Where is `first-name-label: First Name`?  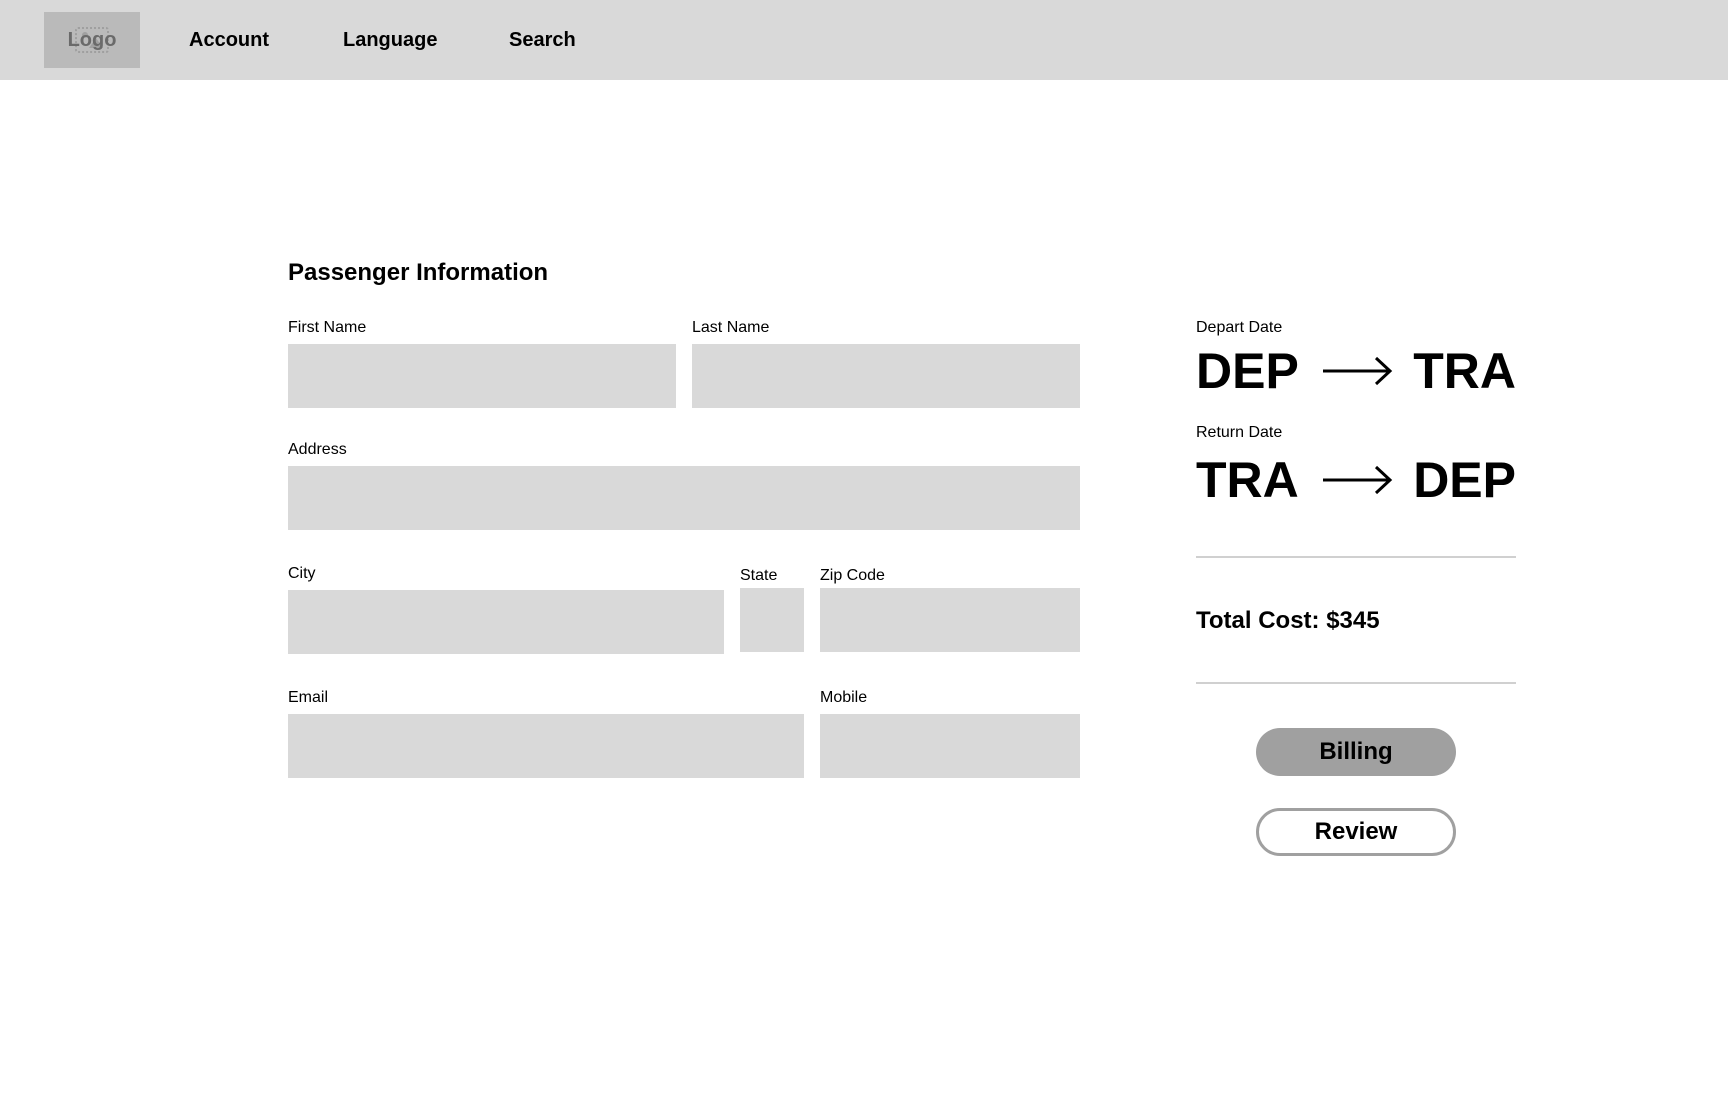
first-name-label: First Name is located at coordinates (327, 327).